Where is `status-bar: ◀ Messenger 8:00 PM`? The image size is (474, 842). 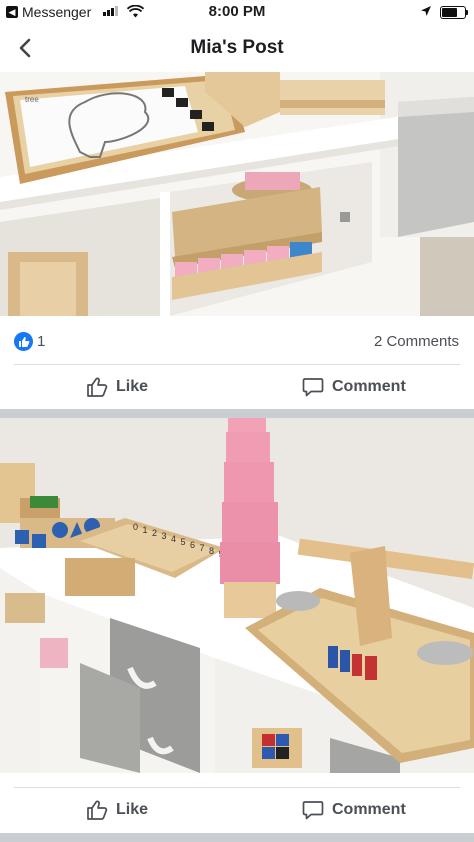
status-bar: ◀ Messenger 8:00 PM is located at coordinates (237, 12).